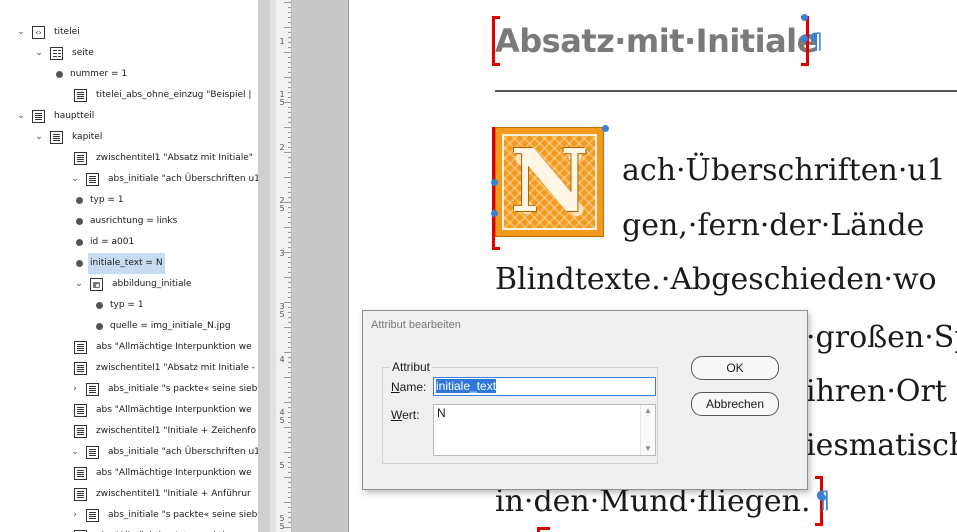 This screenshot has width=957, height=532. Describe the element at coordinates (134, 221) in the screenshot. I see `tree-row-label: ausrichtung = links` at that location.